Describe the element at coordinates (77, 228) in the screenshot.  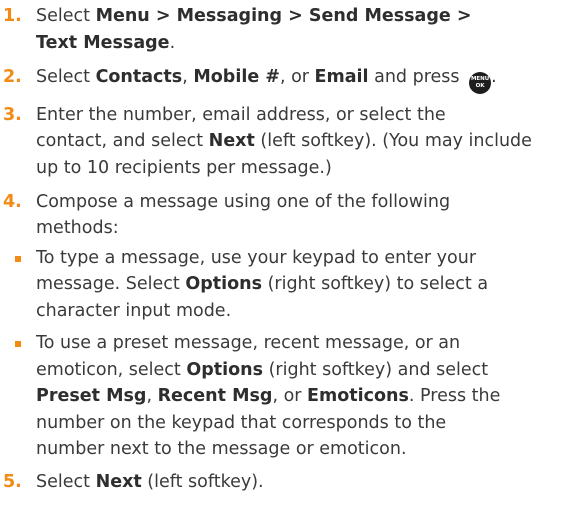
I see `step-text: methods:` at that location.